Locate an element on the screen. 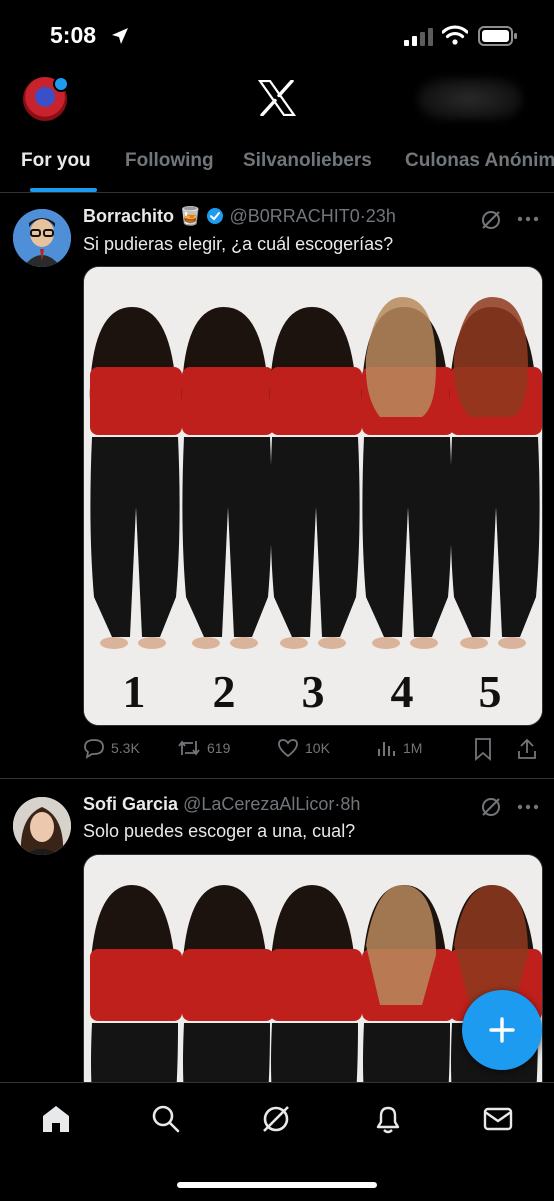  author-name: Sofi Garcia is located at coordinates (130, 804).